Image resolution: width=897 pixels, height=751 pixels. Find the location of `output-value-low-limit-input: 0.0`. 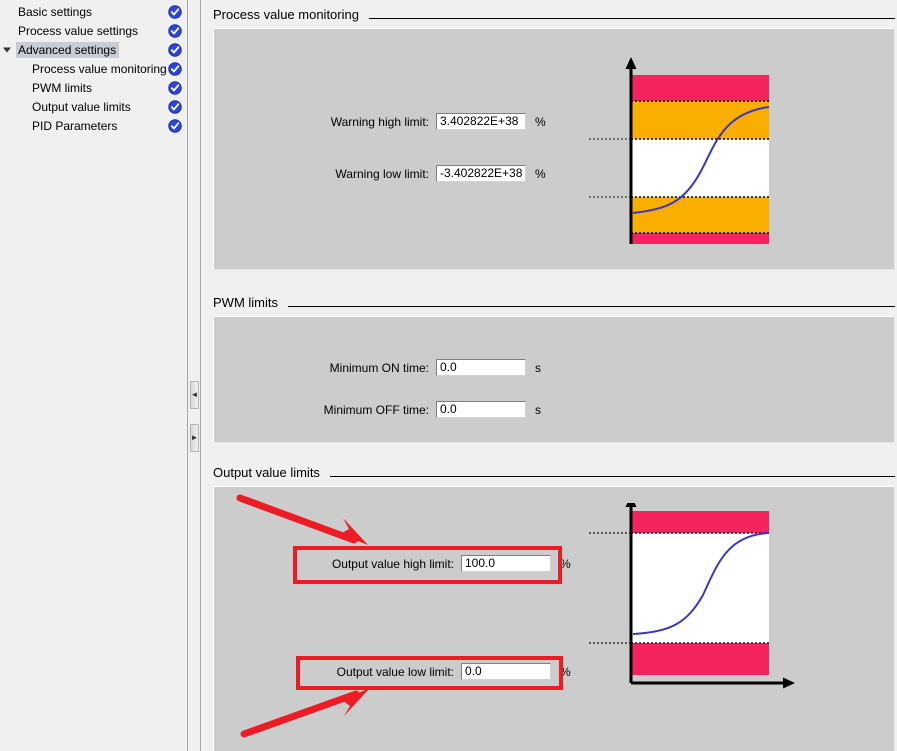

output-value-low-limit-input: 0.0 is located at coordinates (506, 671).